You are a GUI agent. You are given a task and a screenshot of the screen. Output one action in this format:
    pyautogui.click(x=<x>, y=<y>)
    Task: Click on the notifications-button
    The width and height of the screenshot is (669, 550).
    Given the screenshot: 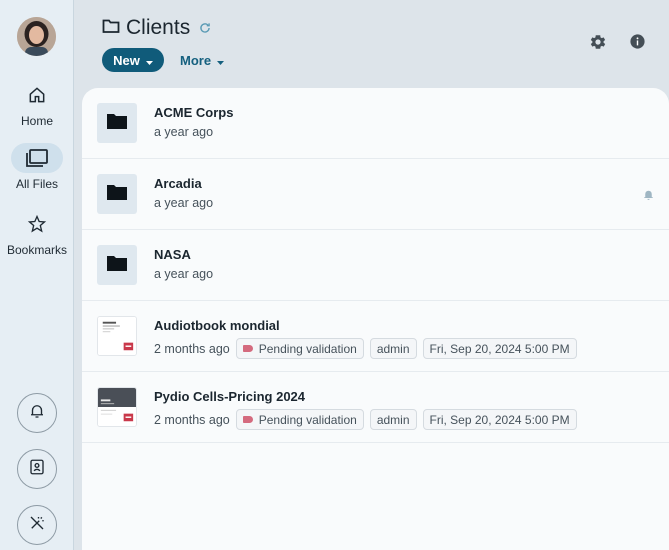 What is the action you would take?
    pyautogui.click(x=37, y=413)
    